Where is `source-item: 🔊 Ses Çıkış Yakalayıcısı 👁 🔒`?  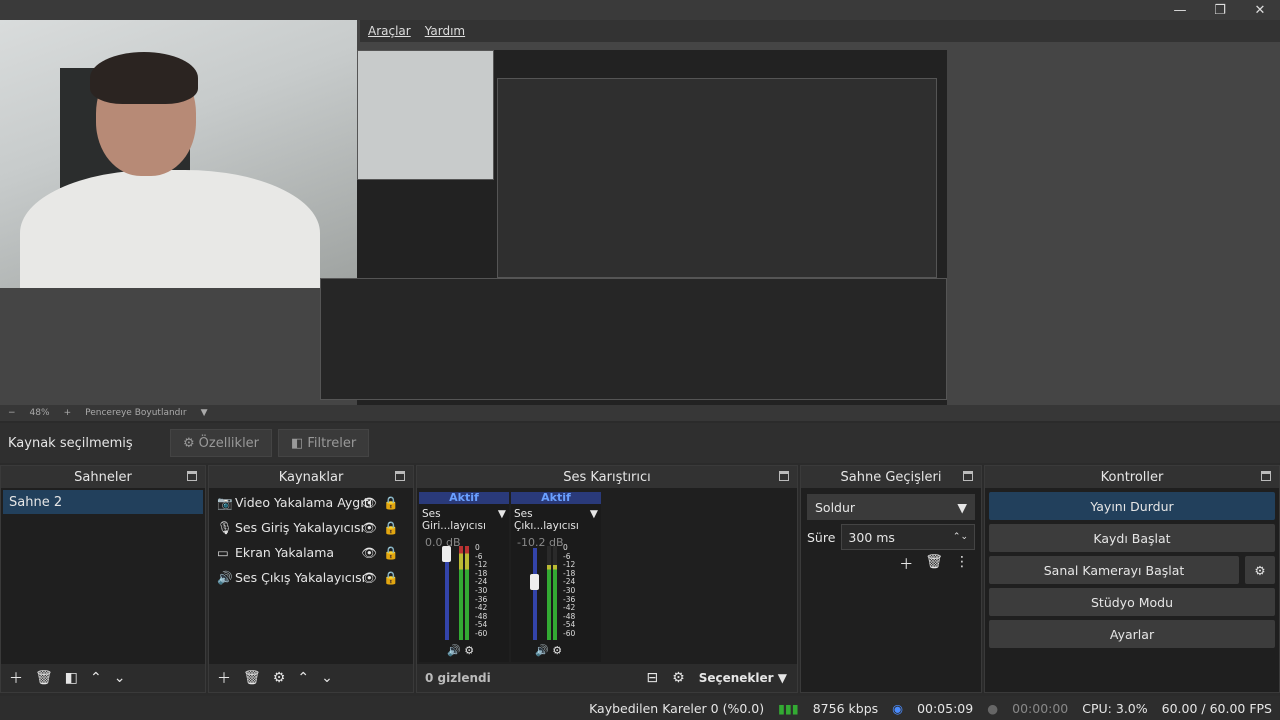
source-item: 🔊 Ses Çıkış Yakalayıcısı 👁 🔒 is located at coordinates (311, 577).